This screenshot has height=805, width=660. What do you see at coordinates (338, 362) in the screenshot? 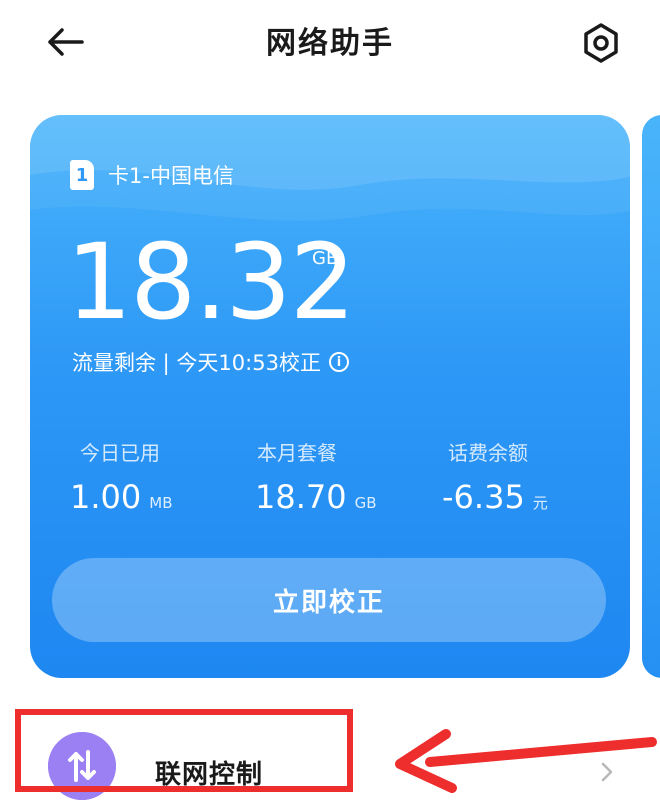
I see `info-icon: i` at bounding box center [338, 362].